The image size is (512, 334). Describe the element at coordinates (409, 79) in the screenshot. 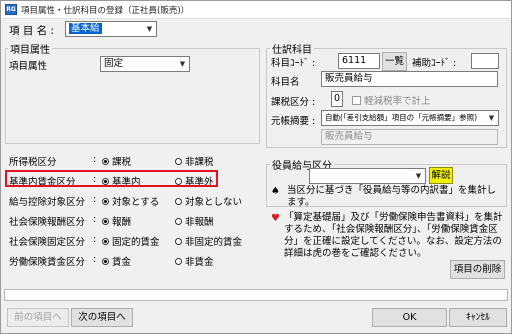

I see `account-name-input: 販売員給与` at that location.